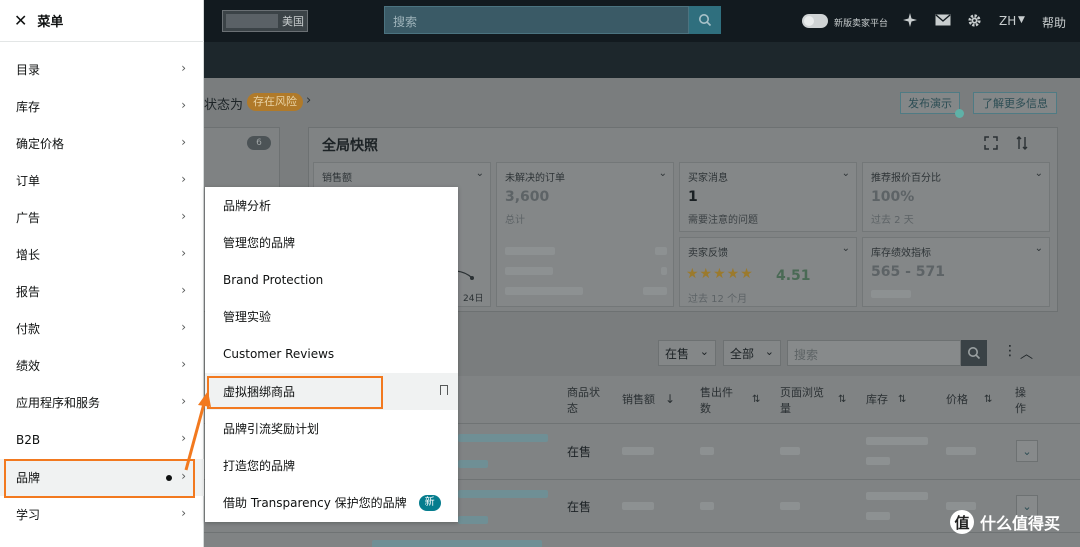  What do you see at coordinates (350, 146) in the screenshot?
I see `global-snapshot-title: 全局快照` at bounding box center [350, 146].